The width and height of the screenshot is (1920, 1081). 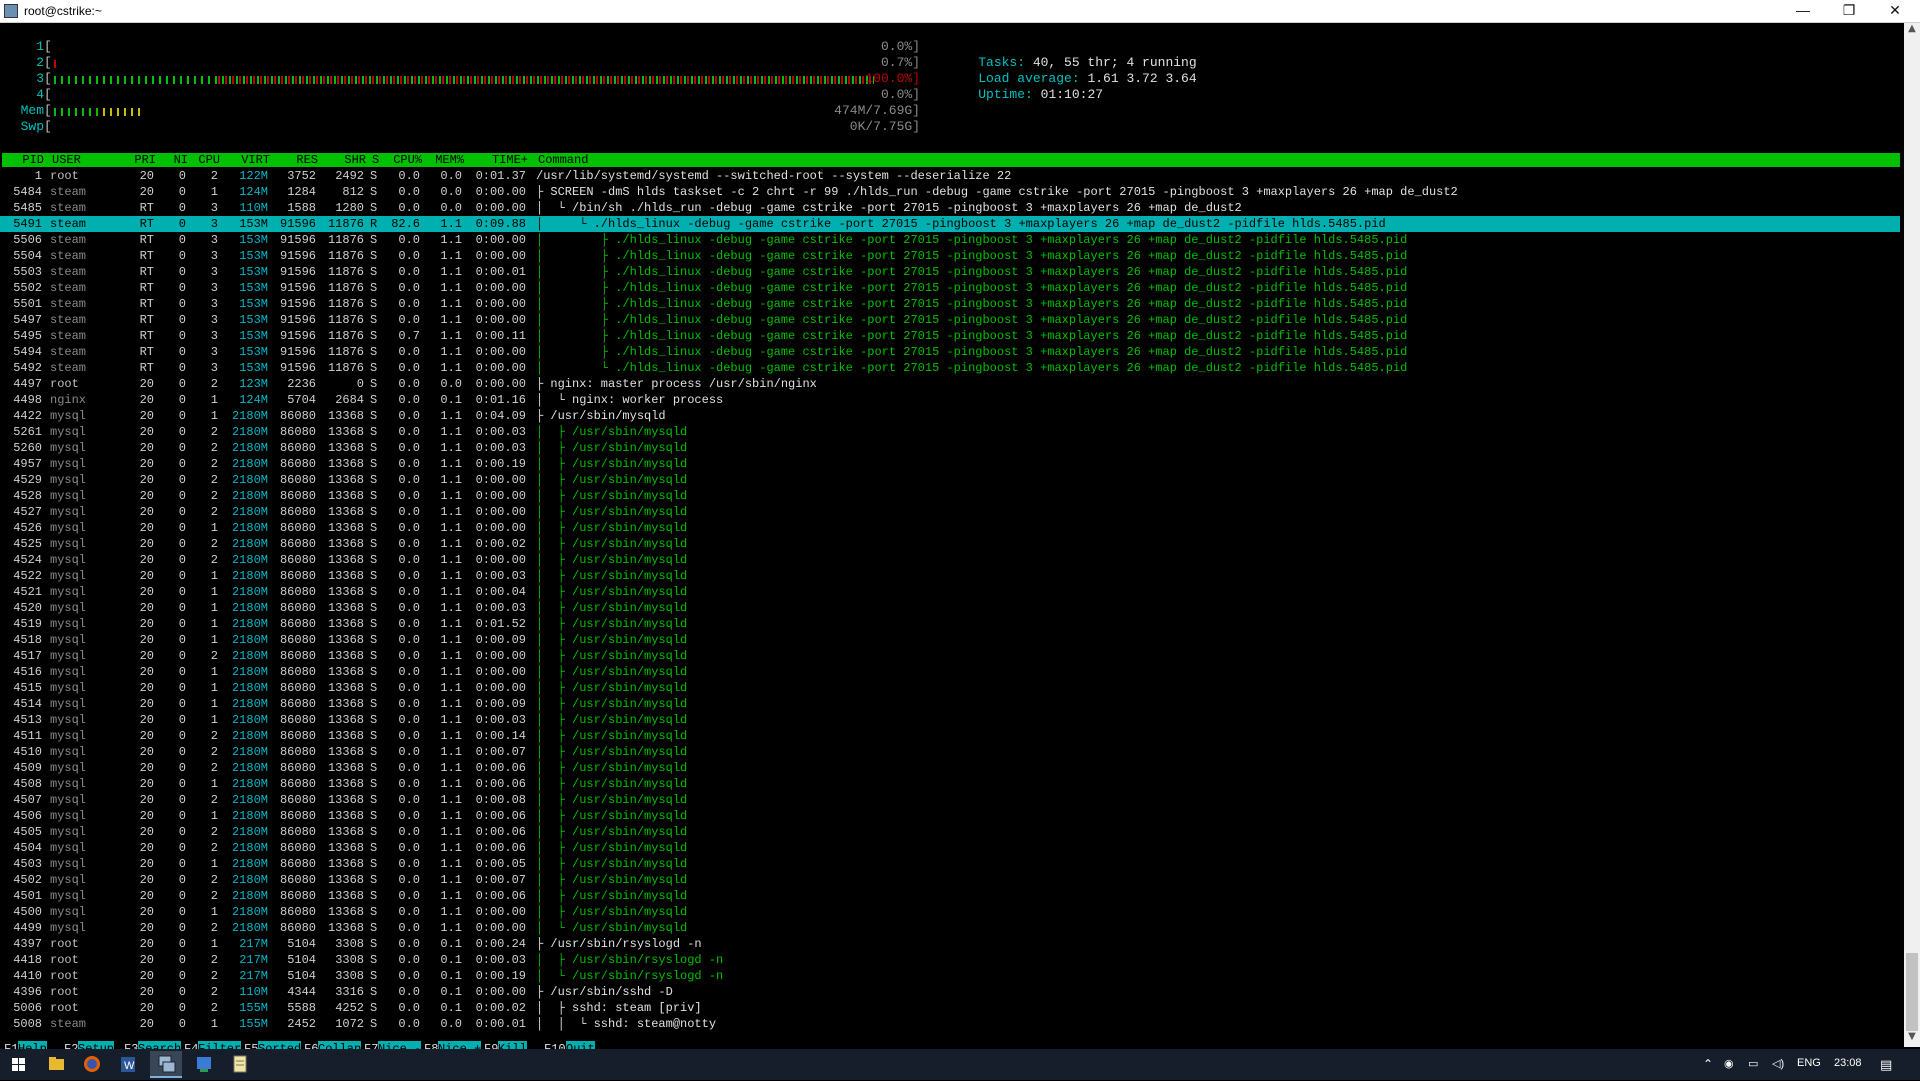 What do you see at coordinates (612, 848) in the screenshot?
I see `cell-cmd: │ ├ /usr/sbin/mysqld` at bounding box center [612, 848].